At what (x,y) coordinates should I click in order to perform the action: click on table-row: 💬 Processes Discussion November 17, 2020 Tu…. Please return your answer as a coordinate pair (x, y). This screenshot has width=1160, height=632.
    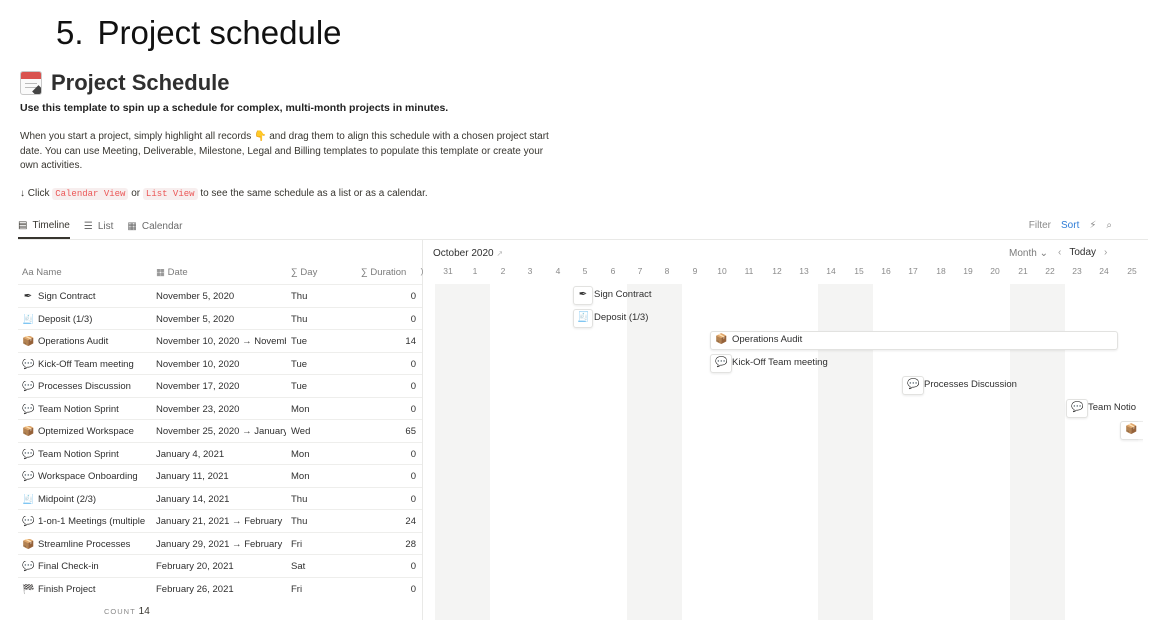
    Looking at the image, I should click on (220, 385).